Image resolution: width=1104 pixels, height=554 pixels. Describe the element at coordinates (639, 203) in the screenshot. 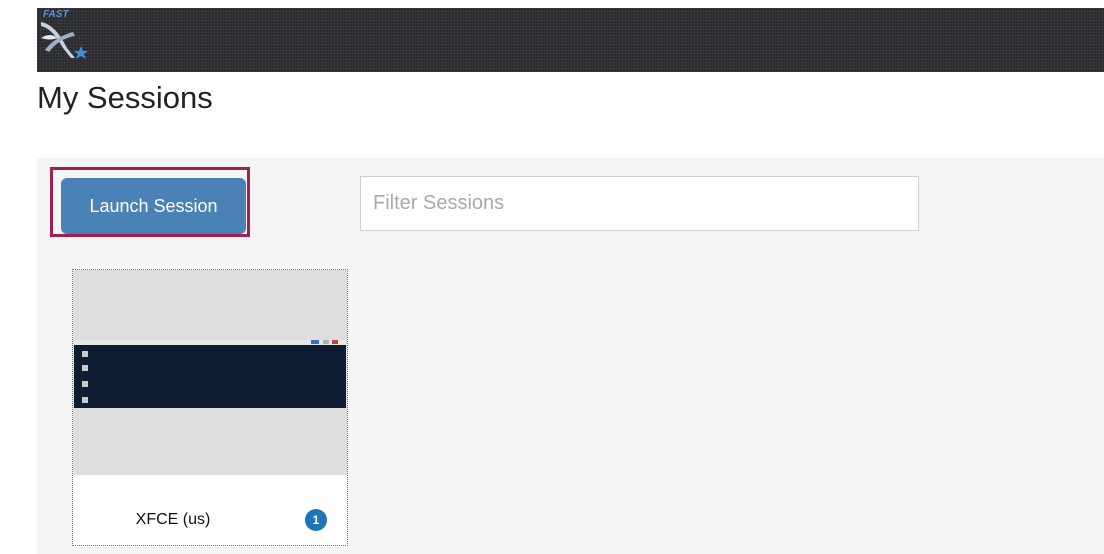

I see `filter-sessions-input` at that location.